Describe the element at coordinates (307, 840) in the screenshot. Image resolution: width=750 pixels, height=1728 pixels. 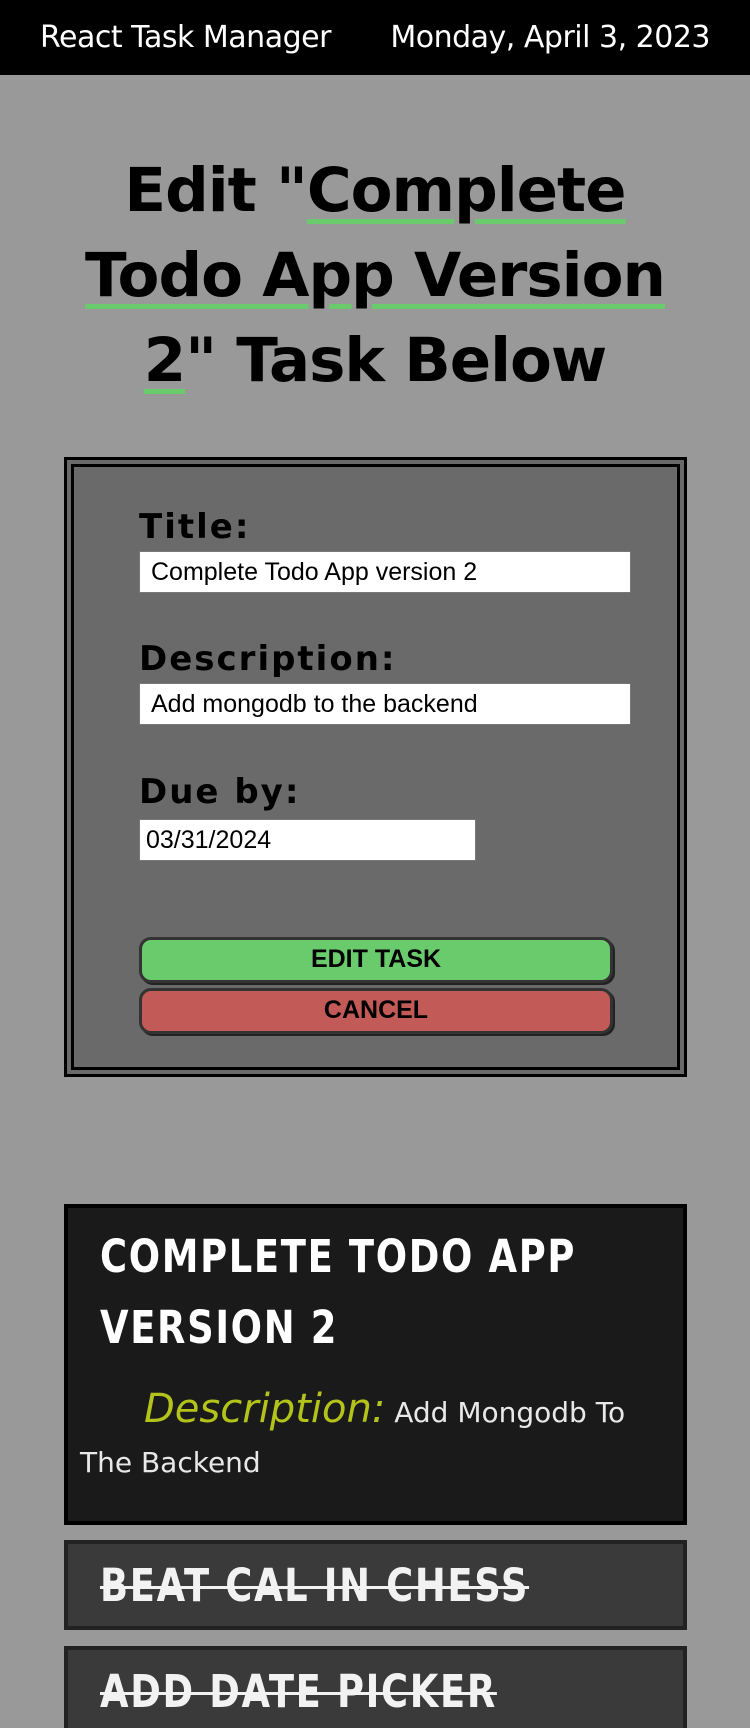
I see `due-date-input: 03/31/2024` at that location.